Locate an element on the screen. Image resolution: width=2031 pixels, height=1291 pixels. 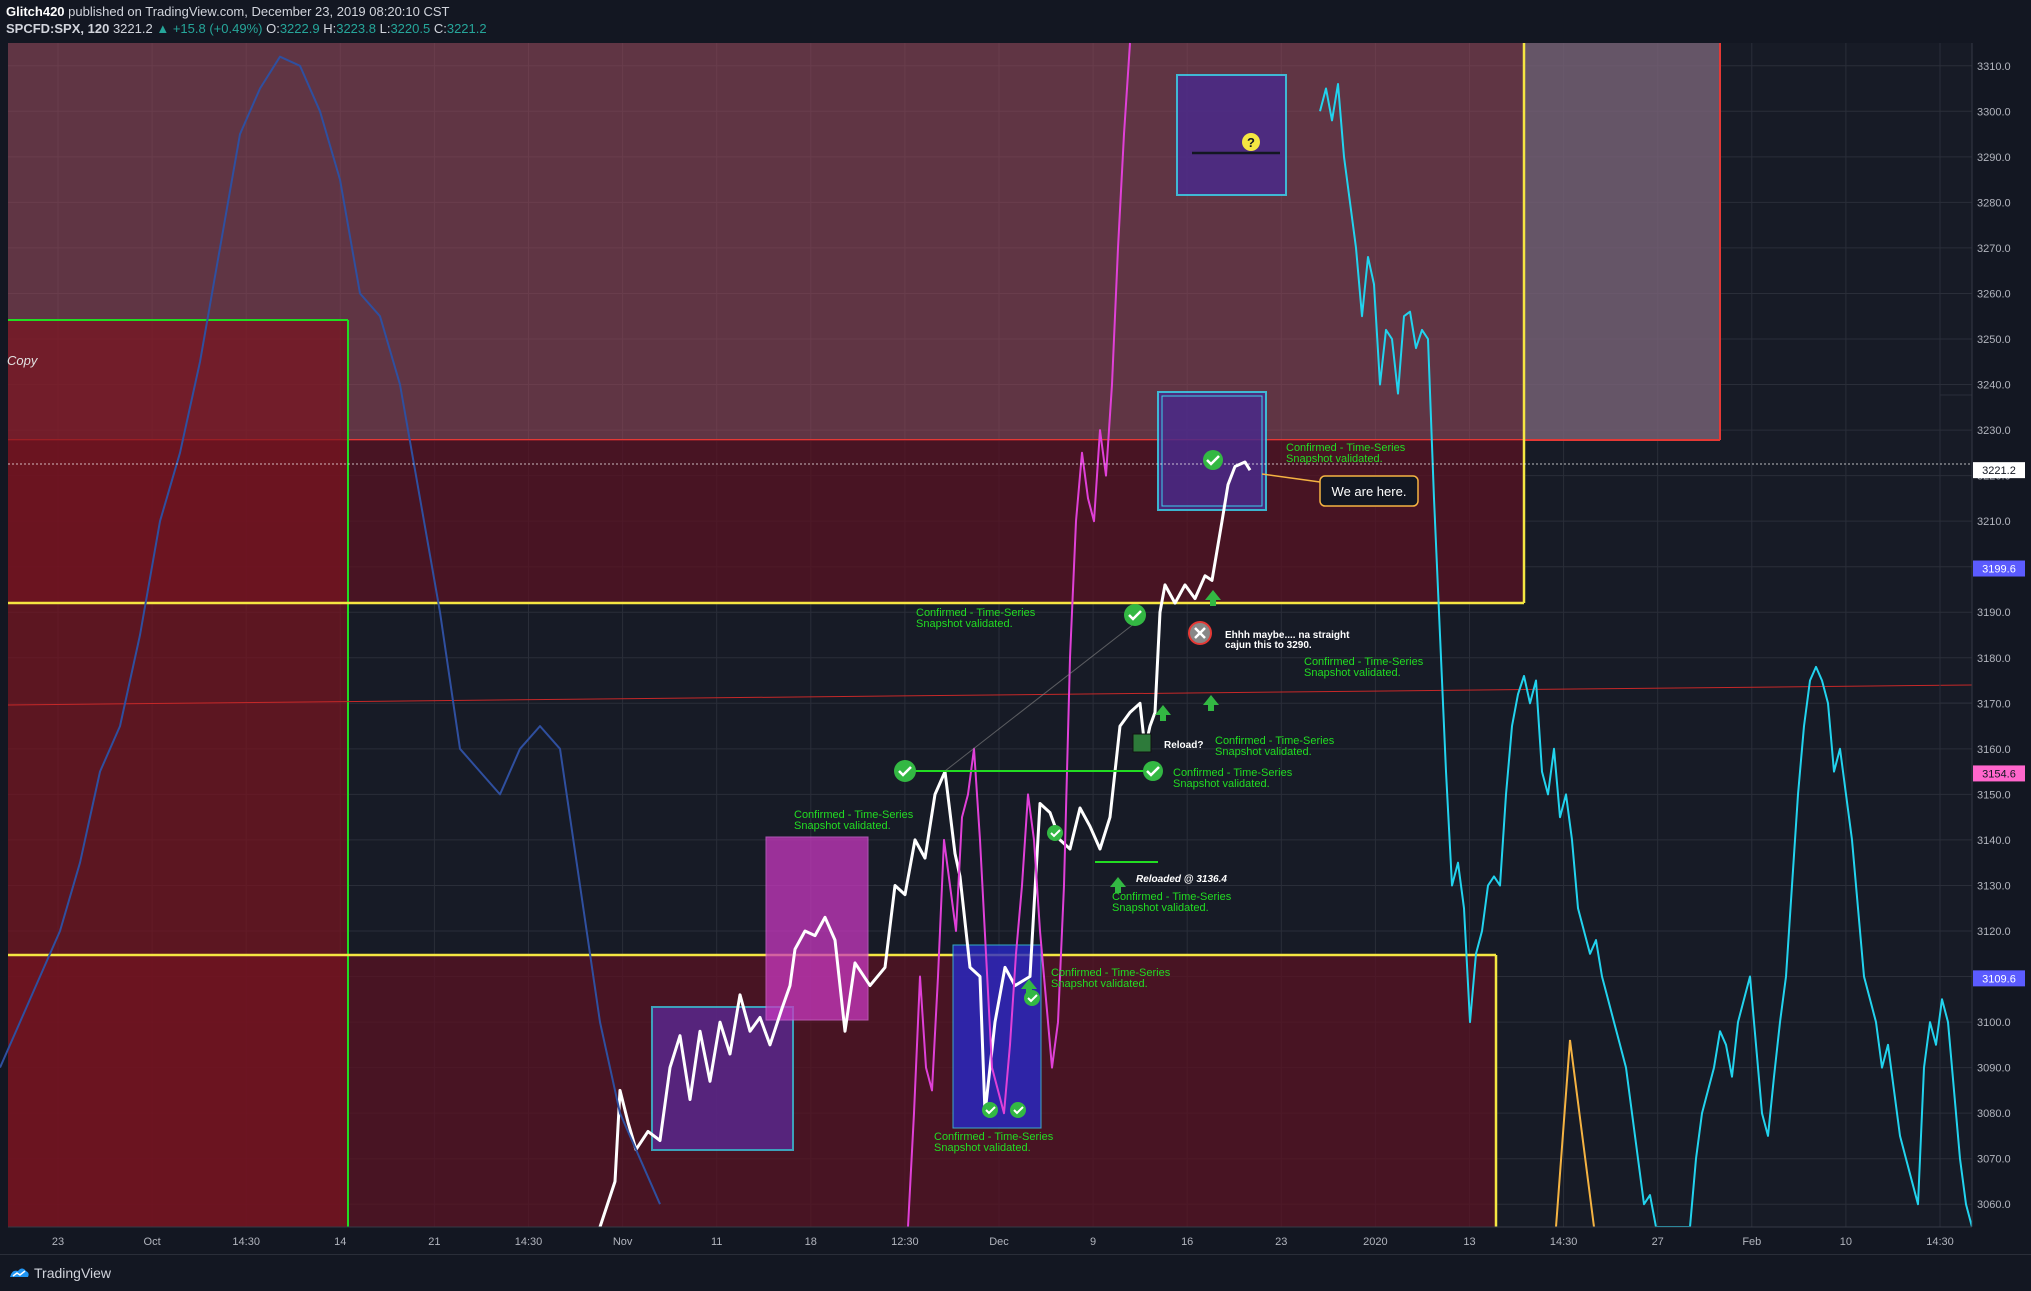
y-tick-label: 3270.0 is located at coordinates (1994, 249).